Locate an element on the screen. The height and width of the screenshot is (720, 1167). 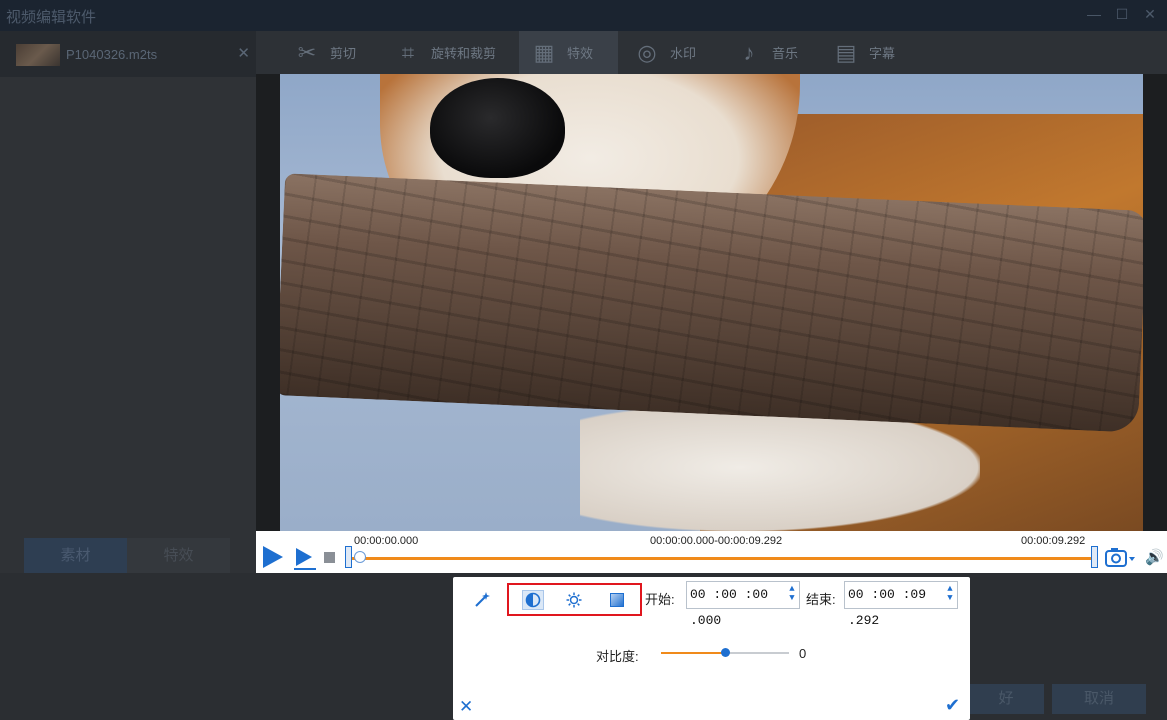
dog-nose is located at coordinates (497, 128).